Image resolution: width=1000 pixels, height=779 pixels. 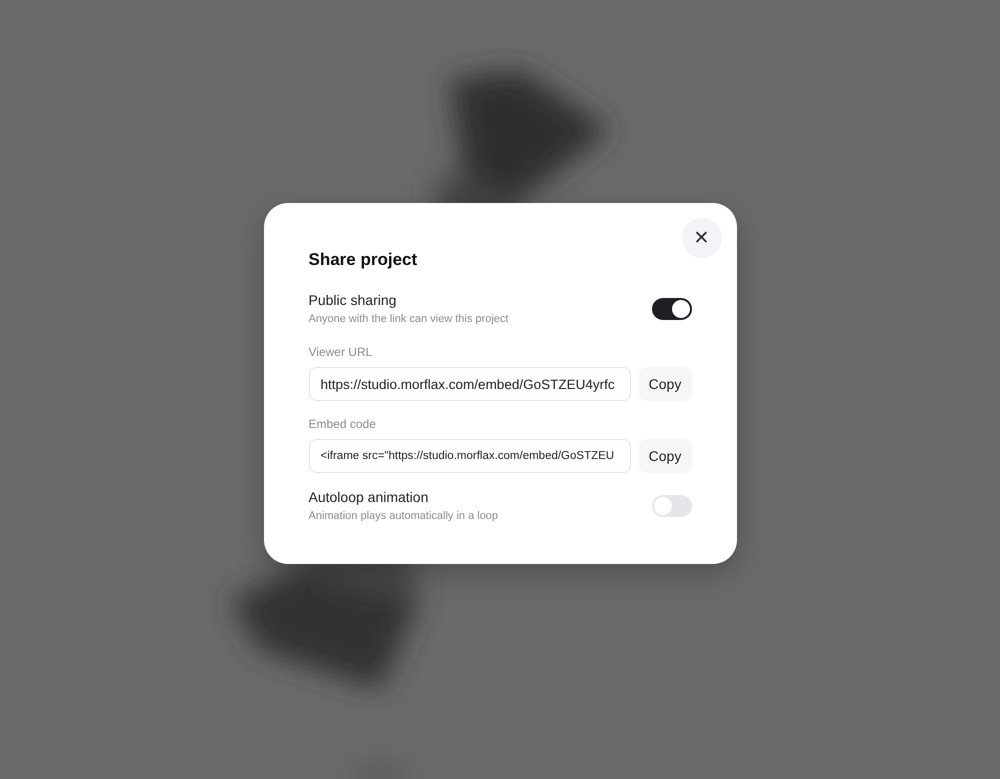 I want to click on text-field: https://studio.morflax.com/embed/GoSTZEU4yrfc, so click(x=469, y=384).